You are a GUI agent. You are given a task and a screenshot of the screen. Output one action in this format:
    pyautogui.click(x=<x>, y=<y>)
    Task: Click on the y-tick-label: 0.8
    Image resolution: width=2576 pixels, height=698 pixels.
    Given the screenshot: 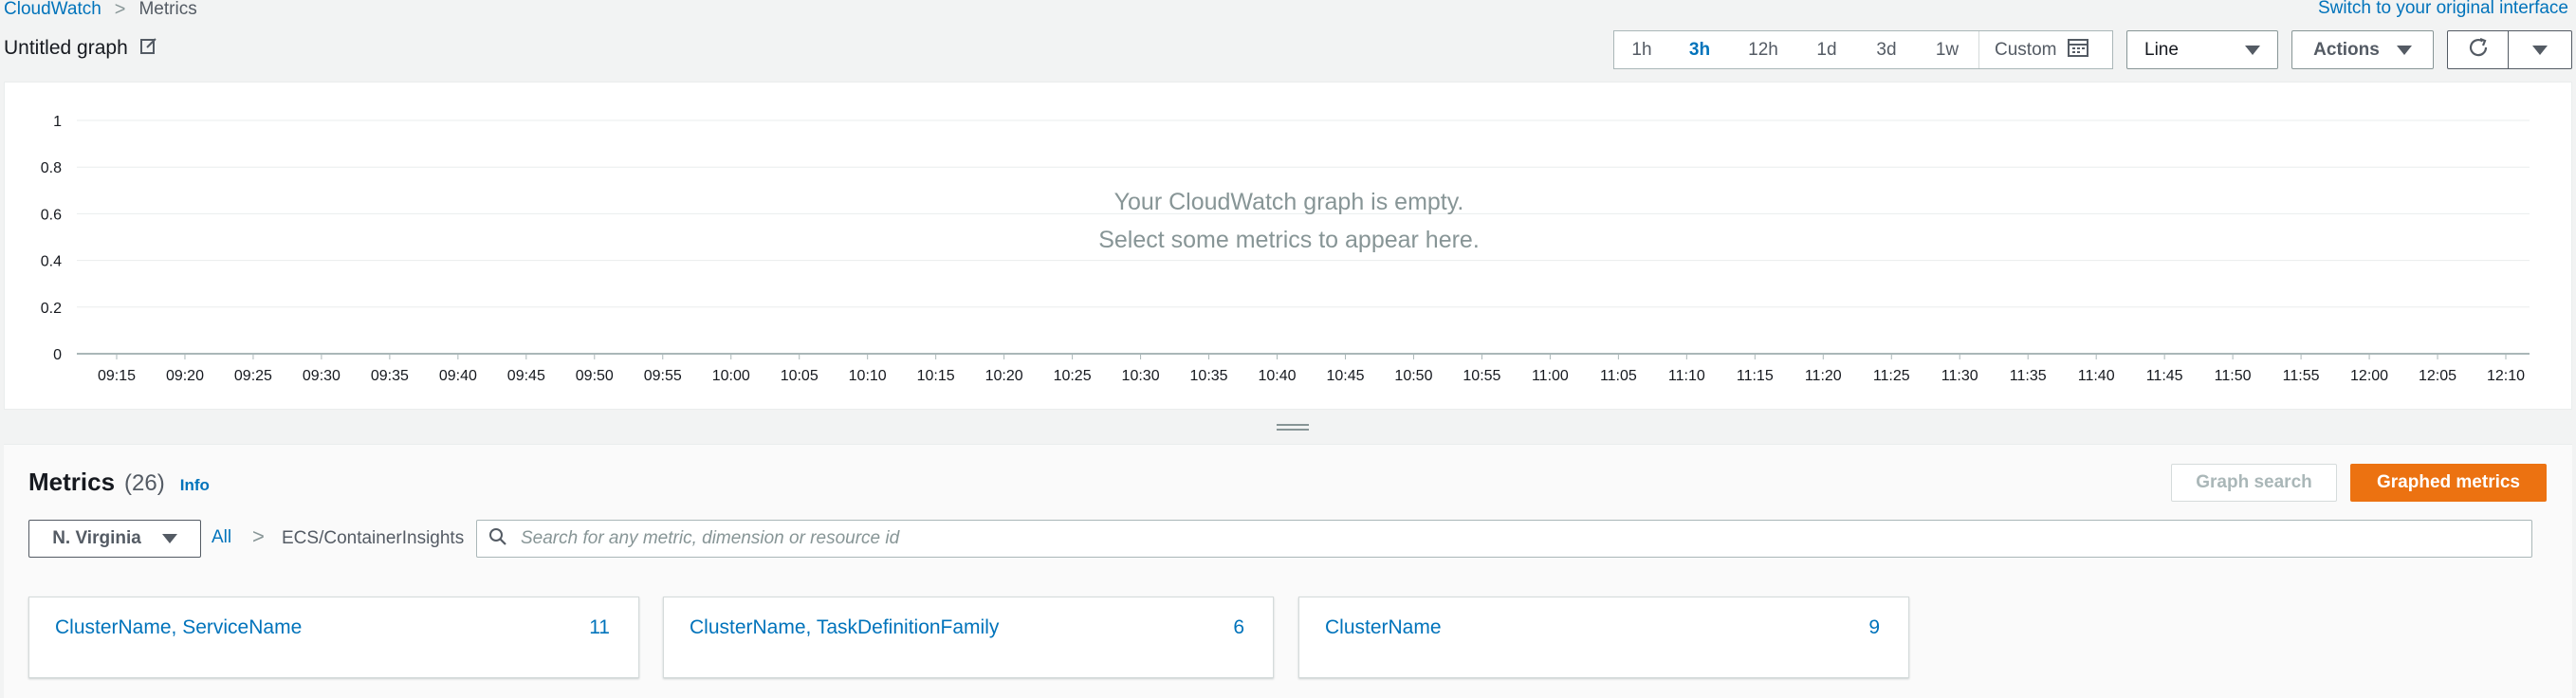 What is the action you would take?
    pyautogui.click(x=51, y=168)
    